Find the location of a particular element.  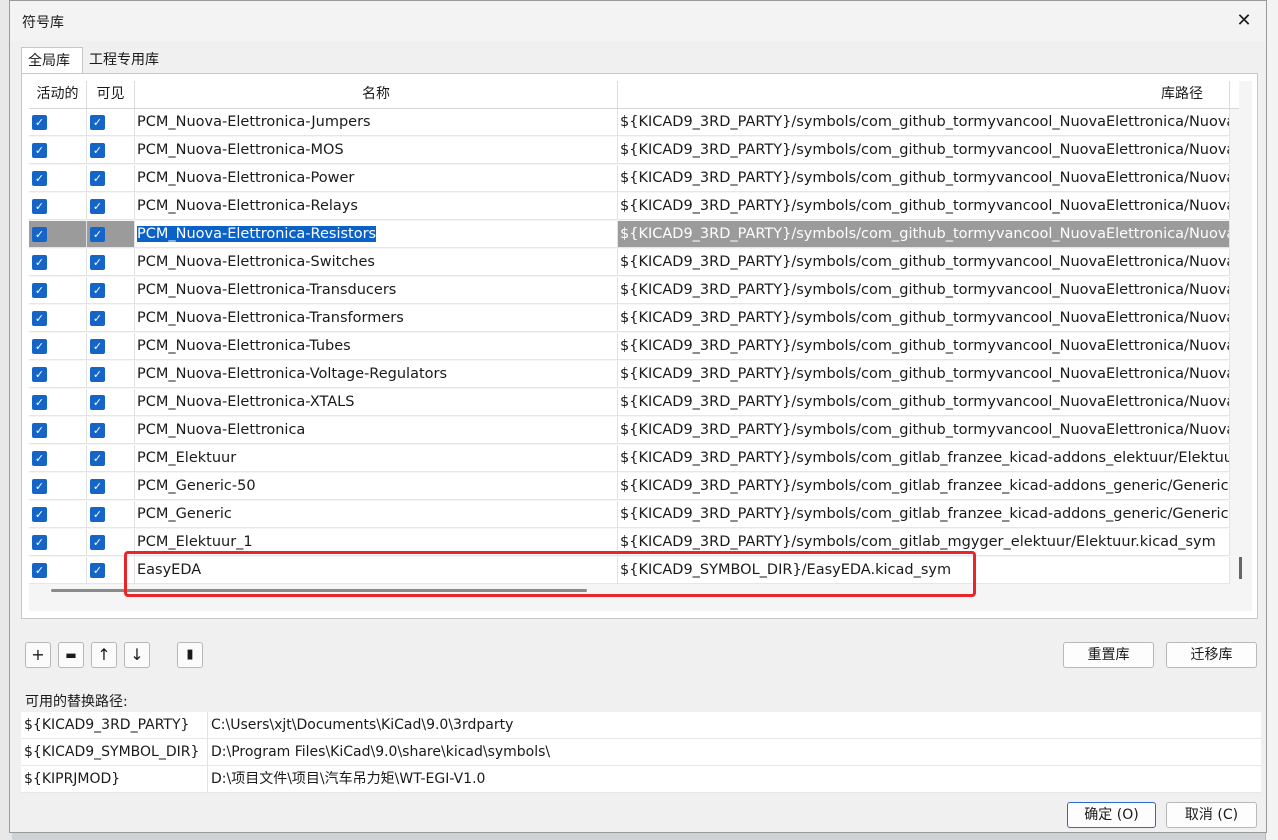

library-name-cell: PCM_Nuova-Elettronica-Voltage-Regulators is located at coordinates (376, 374).